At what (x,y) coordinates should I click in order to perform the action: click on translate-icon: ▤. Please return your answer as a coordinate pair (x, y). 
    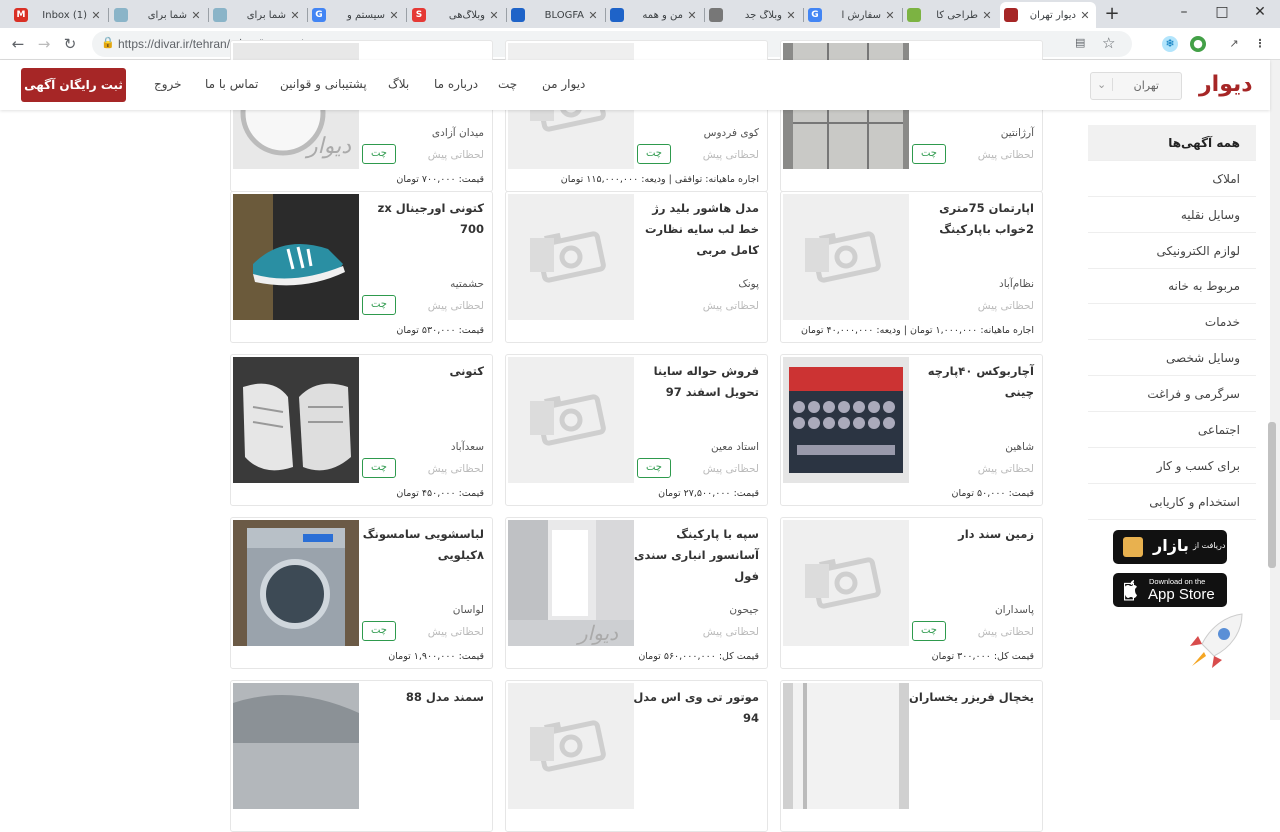
    Looking at the image, I should click on (1080, 42).